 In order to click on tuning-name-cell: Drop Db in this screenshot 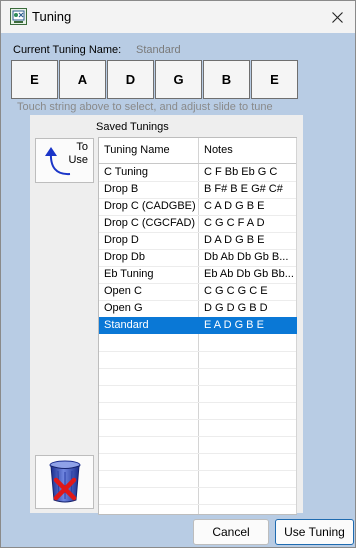, I will do `click(124, 257)`.